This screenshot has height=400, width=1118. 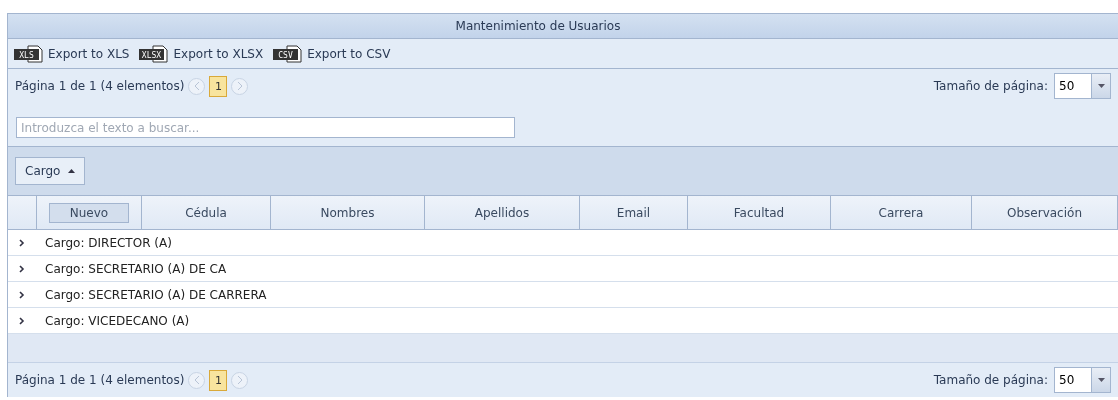 I want to click on column-header: Observación, so click(x=1045, y=212).